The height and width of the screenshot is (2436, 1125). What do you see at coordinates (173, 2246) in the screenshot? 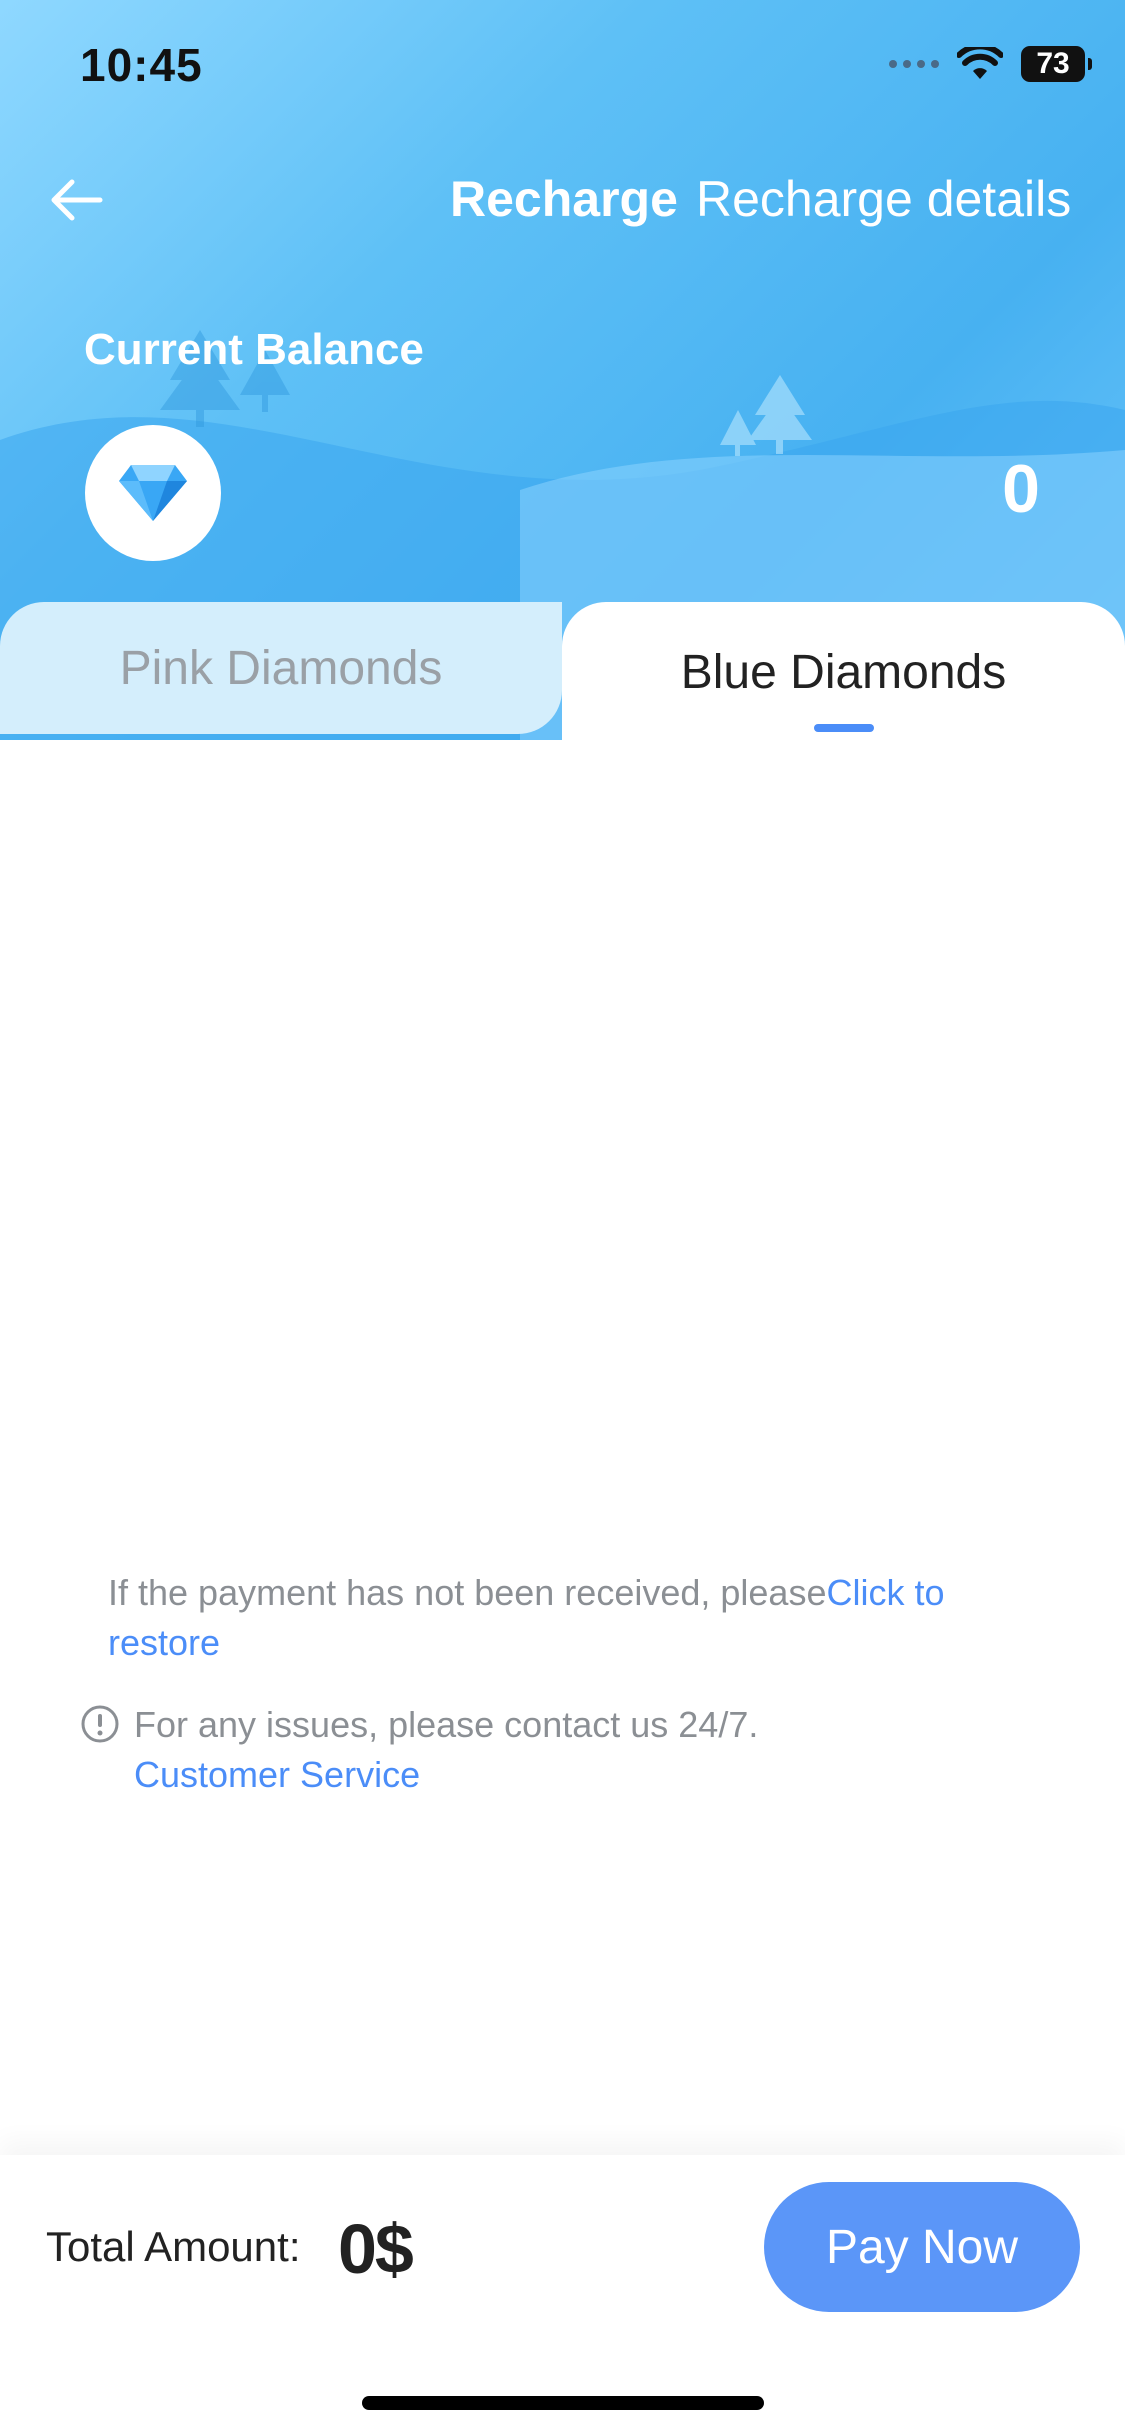
I see `total-amount-label: Total Amount:` at bounding box center [173, 2246].